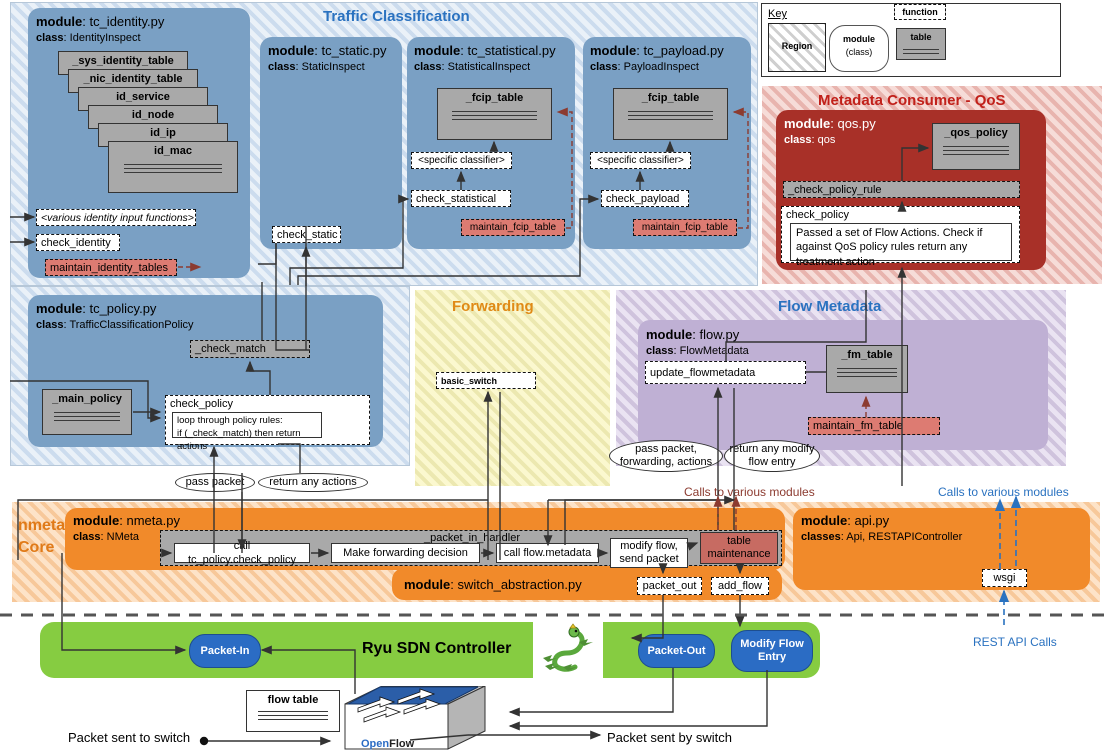 The width and height of the screenshot is (1108, 755). What do you see at coordinates (173, 151) in the screenshot?
I see `table-id-mac-label: id_mac` at bounding box center [173, 151].